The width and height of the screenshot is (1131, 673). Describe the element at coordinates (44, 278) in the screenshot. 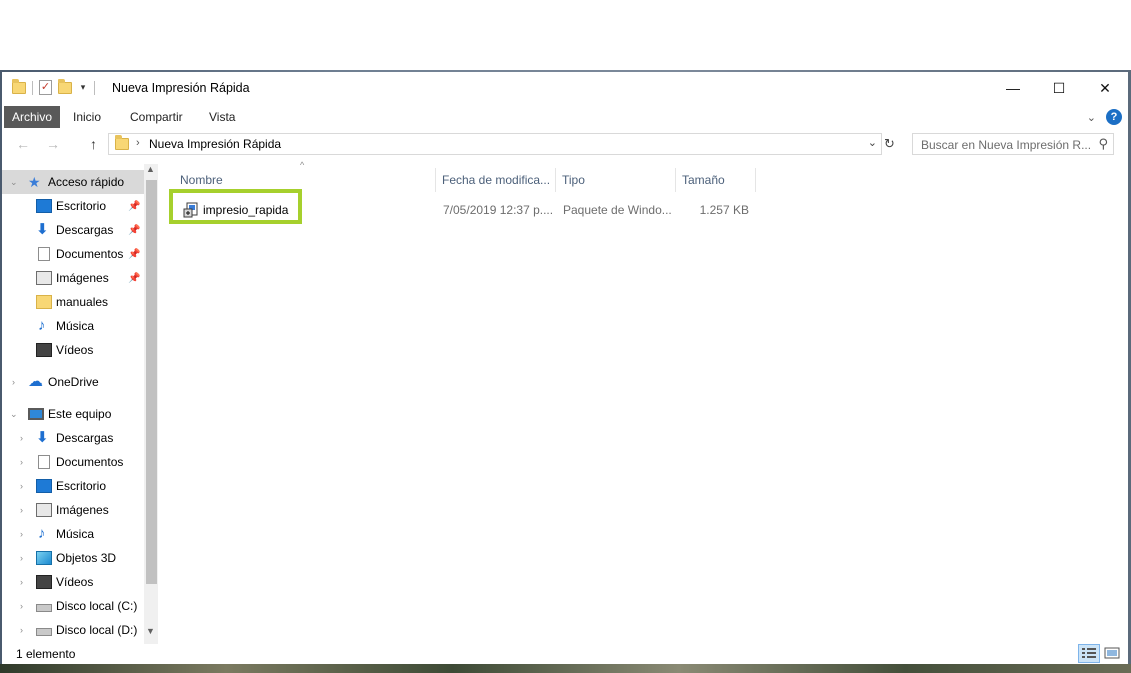

I see `pictures-icon` at that location.